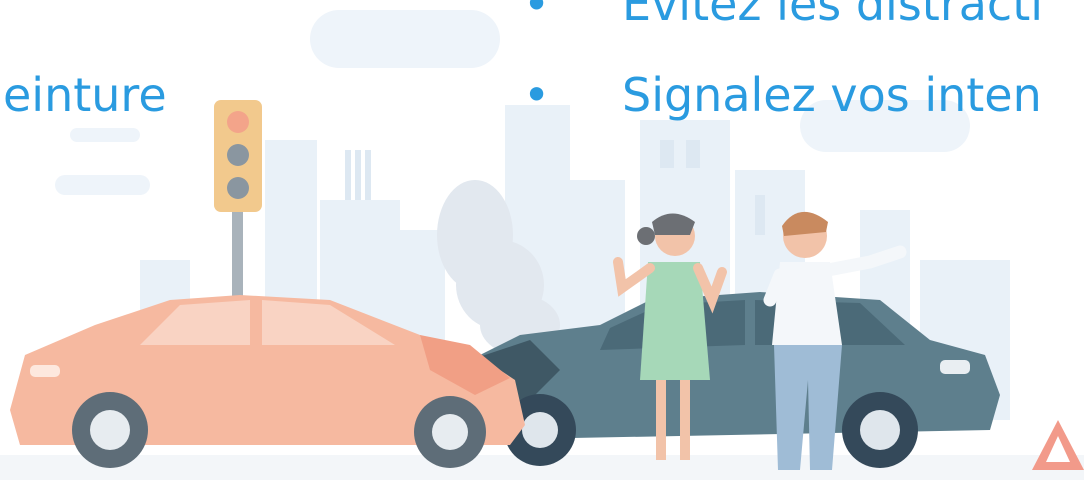 This screenshot has height=480, width=1084. What do you see at coordinates (85, 95) in the screenshot?
I see `partial-text-left: einture` at bounding box center [85, 95].